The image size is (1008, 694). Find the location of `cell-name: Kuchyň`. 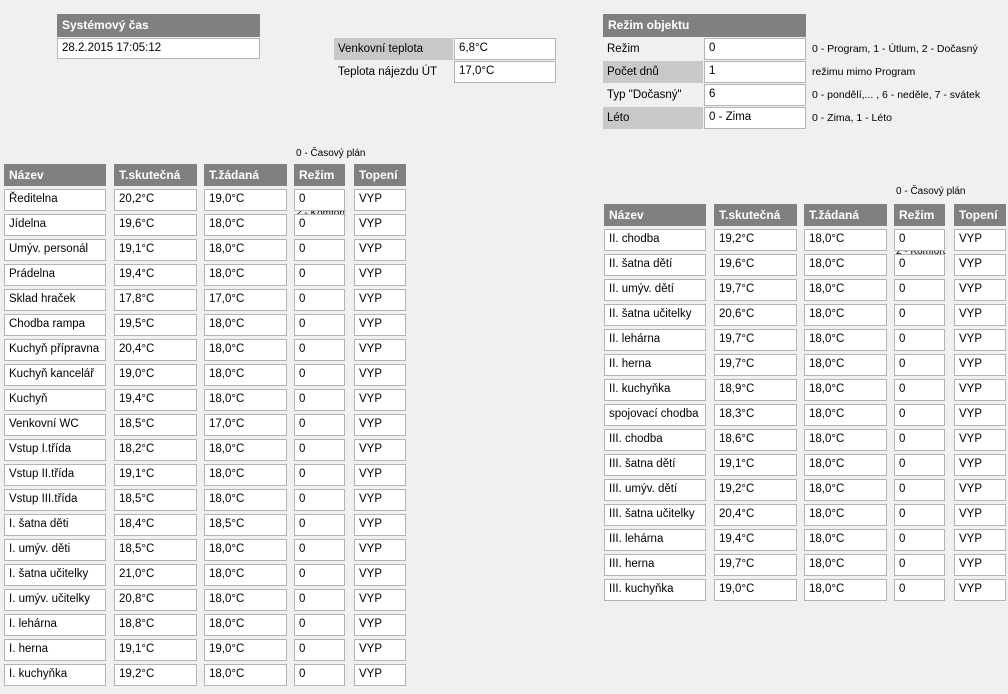

cell-name: Kuchyň is located at coordinates (55, 400).